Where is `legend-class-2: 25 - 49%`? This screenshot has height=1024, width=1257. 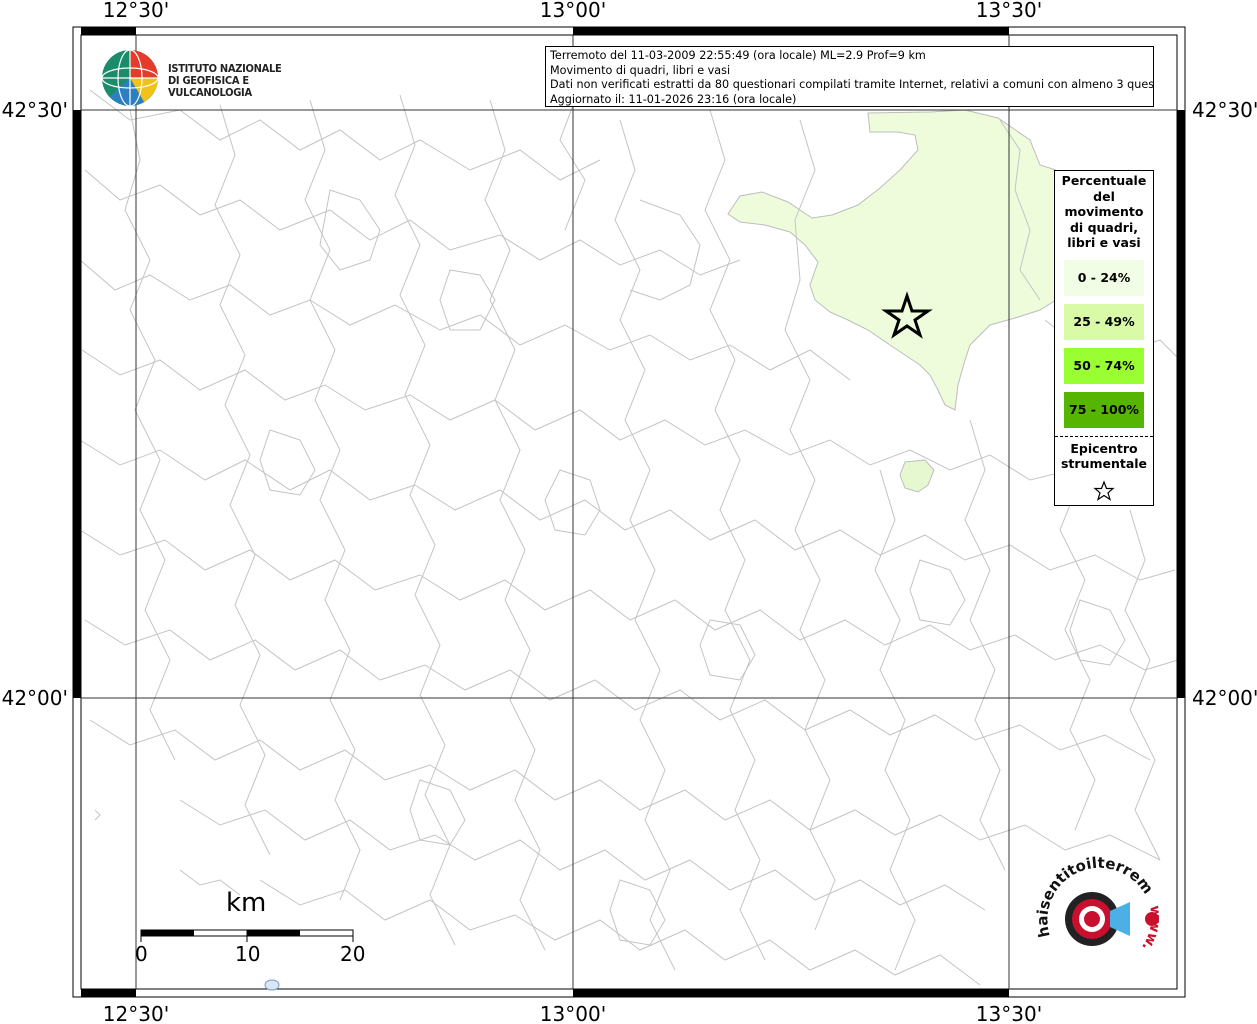
legend-class-2: 25 - 49% is located at coordinates (1104, 321).